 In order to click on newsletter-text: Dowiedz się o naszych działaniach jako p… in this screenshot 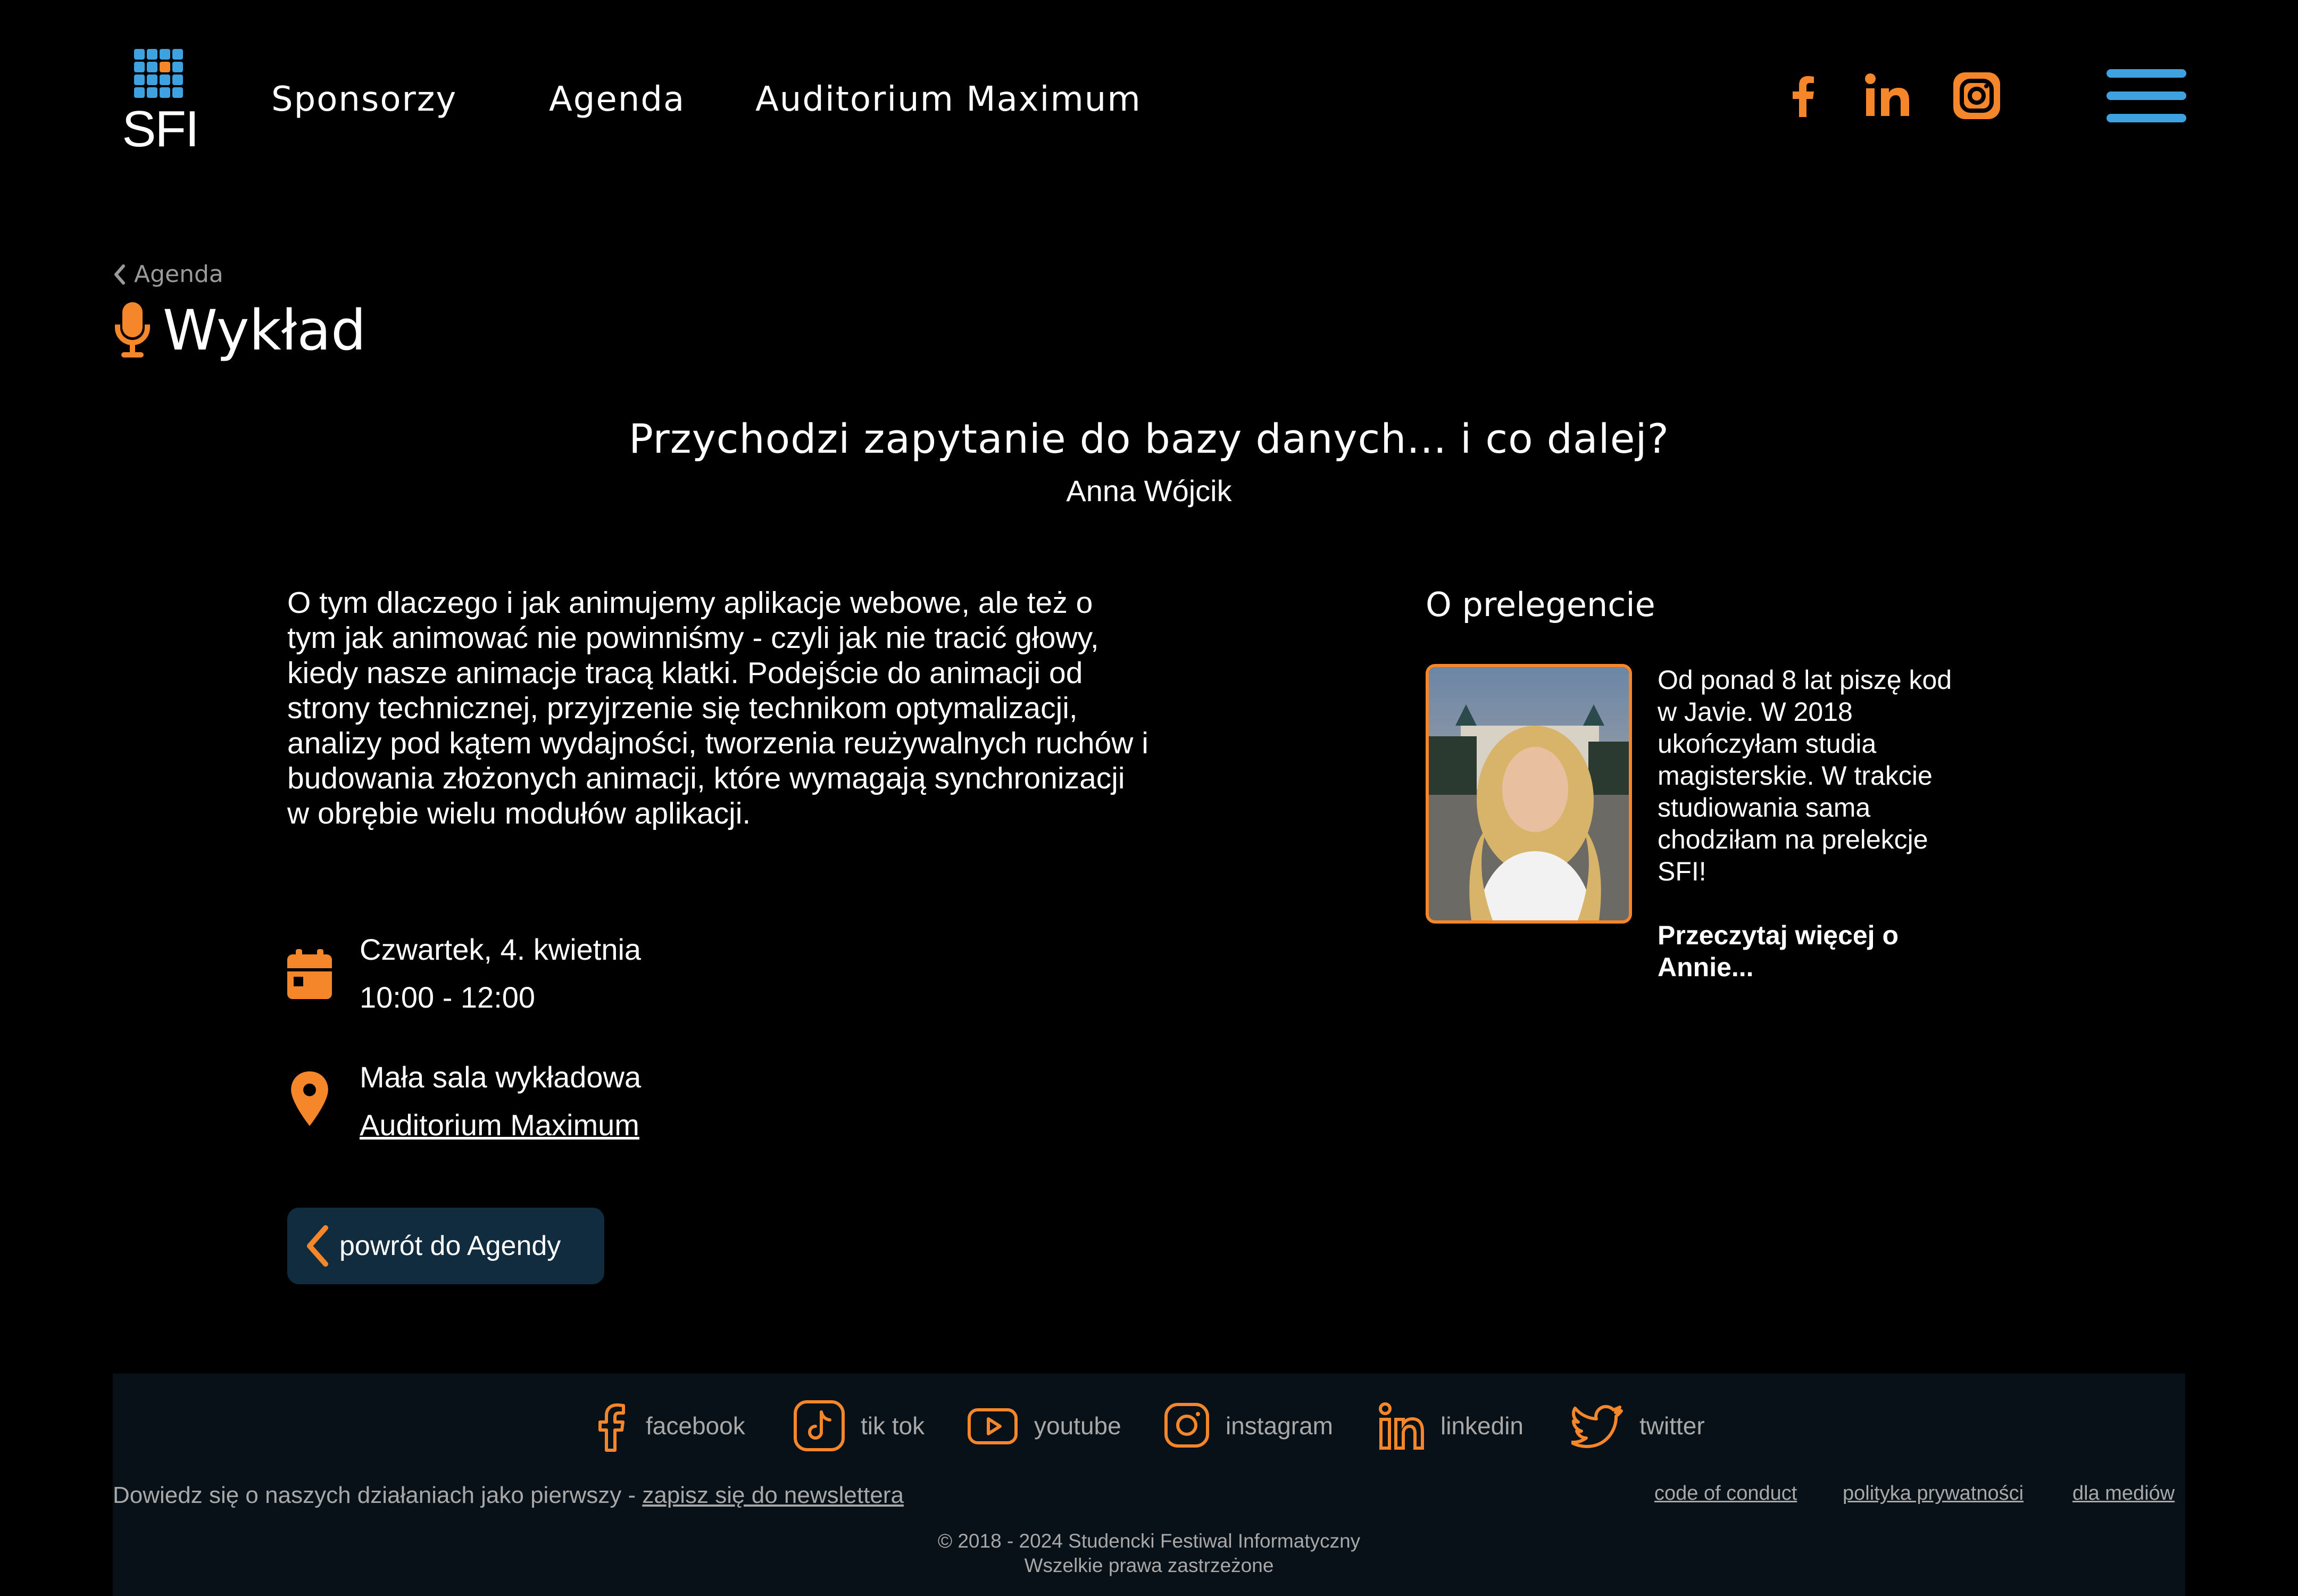, I will do `click(508, 1495)`.